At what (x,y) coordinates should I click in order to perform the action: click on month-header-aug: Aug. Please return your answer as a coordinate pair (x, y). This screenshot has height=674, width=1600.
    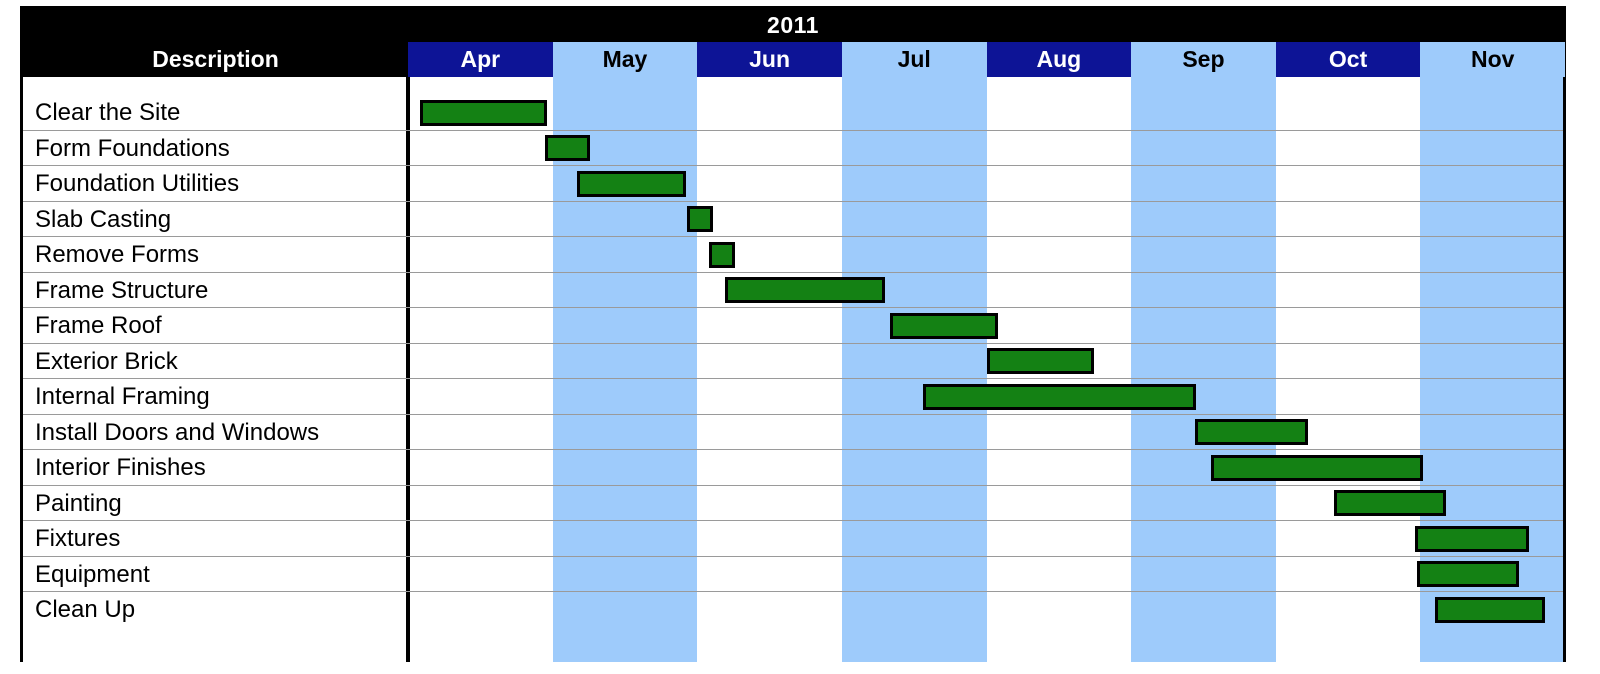
    Looking at the image, I should click on (1059, 59).